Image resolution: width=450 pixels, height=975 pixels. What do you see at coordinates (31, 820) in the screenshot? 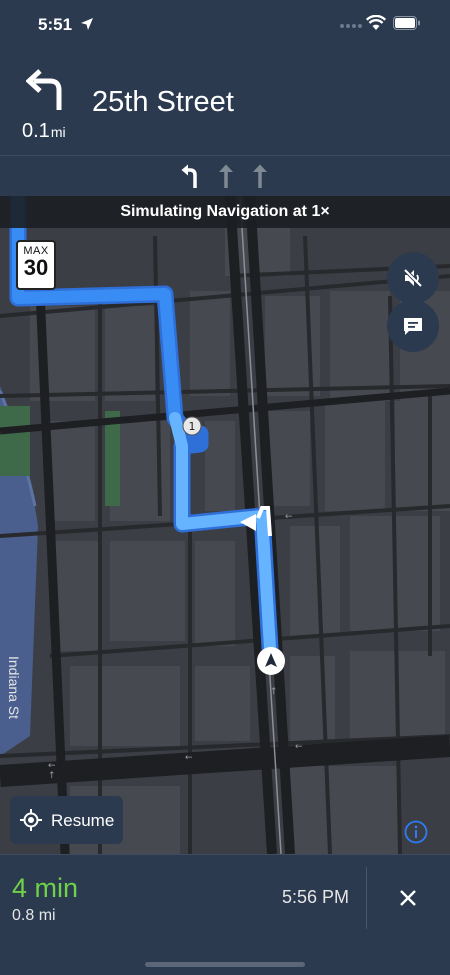
I see `recenter-icon` at bounding box center [31, 820].